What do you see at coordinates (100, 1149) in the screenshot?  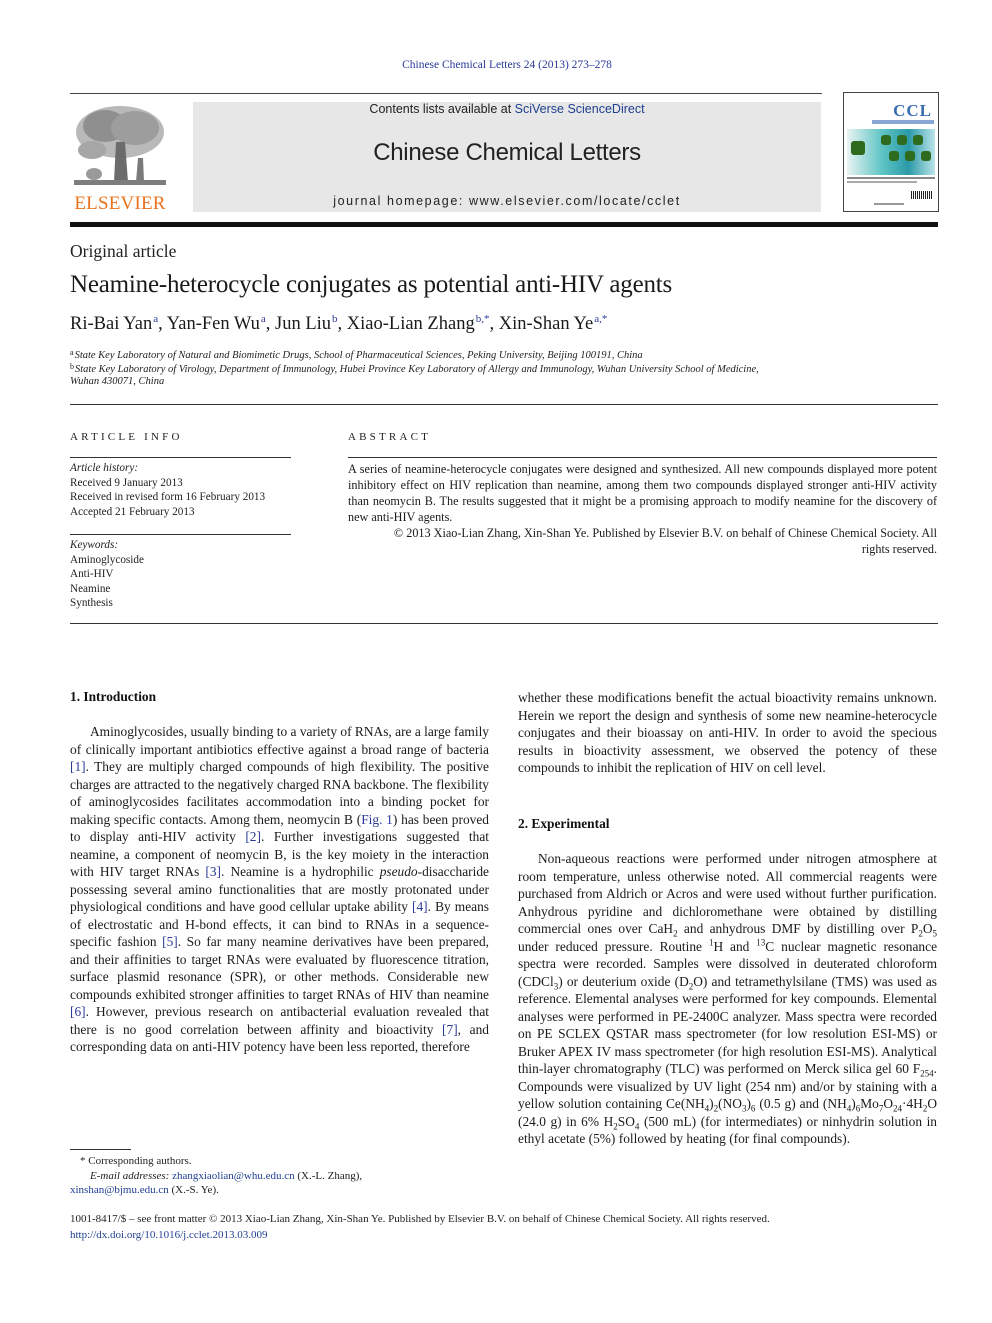 I see `footnote-rule` at bounding box center [100, 1149].